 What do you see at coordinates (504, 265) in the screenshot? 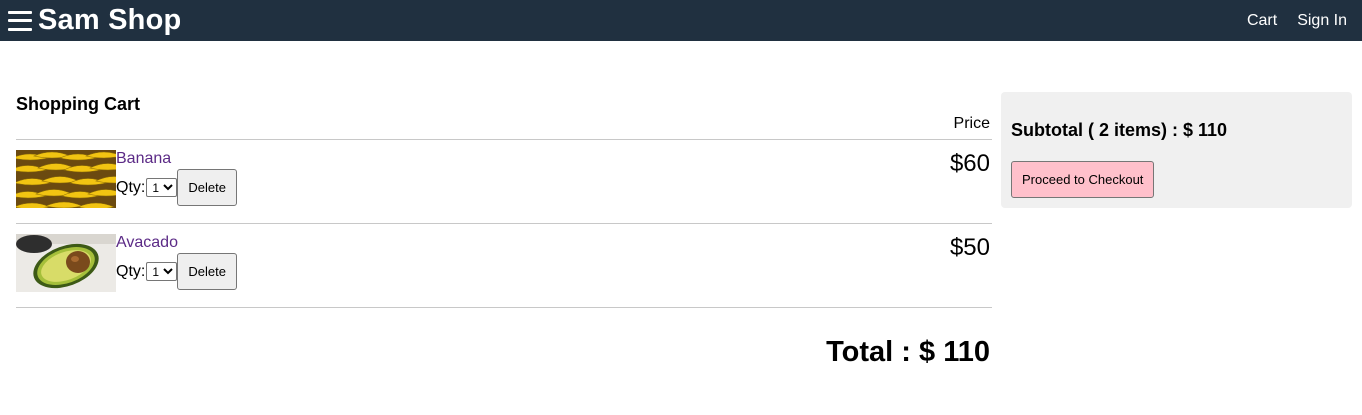
I see `cart-item: Avacado Qty: 1 Delete $50` at bounding box center [504, 265].